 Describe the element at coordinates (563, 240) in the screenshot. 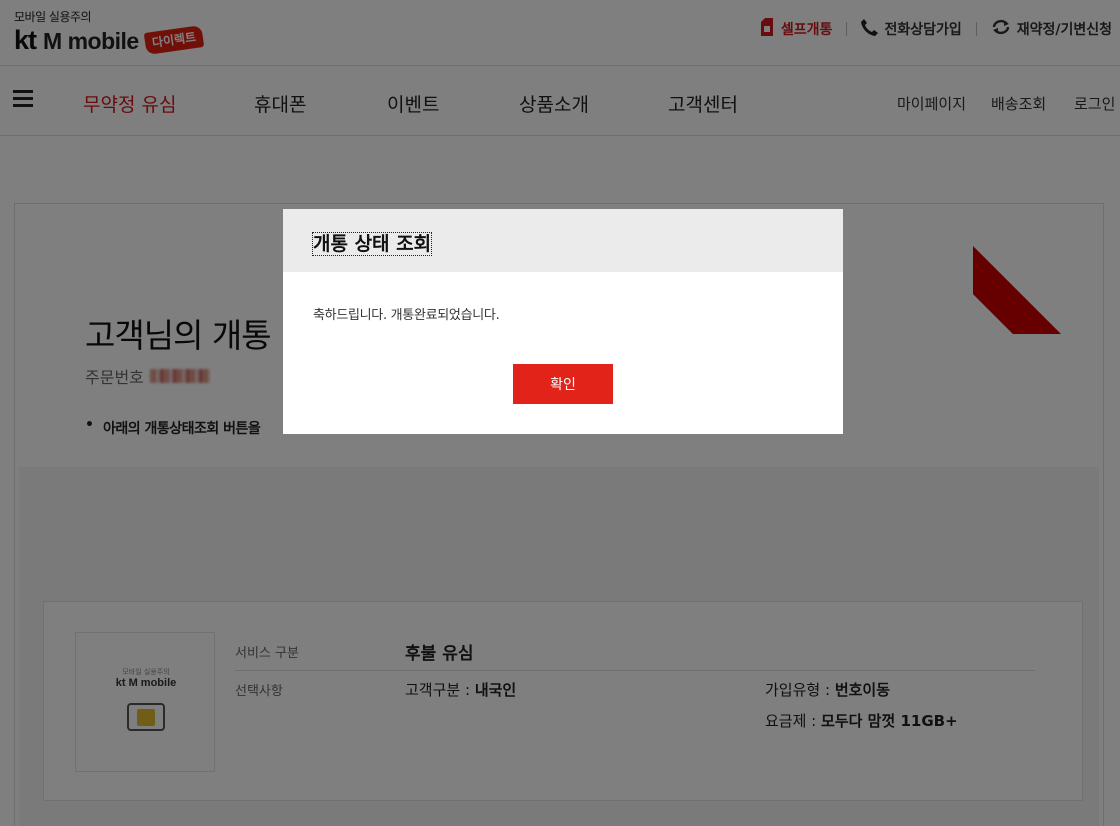

I see `dialog-header: 개통 상태 조회` at that location.